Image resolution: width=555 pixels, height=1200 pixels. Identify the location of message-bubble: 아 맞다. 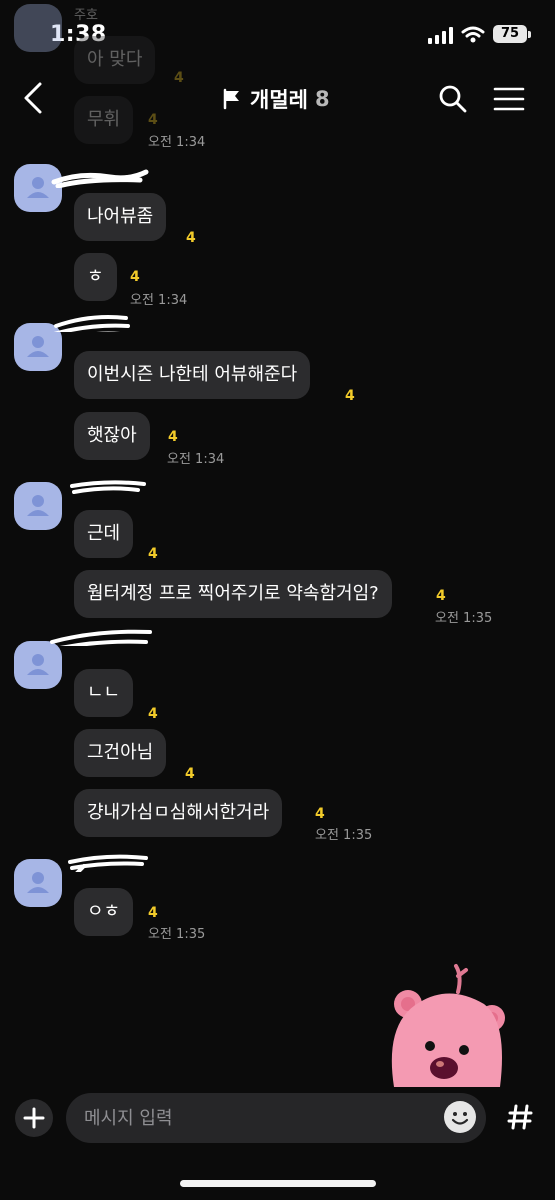
(115, 60).